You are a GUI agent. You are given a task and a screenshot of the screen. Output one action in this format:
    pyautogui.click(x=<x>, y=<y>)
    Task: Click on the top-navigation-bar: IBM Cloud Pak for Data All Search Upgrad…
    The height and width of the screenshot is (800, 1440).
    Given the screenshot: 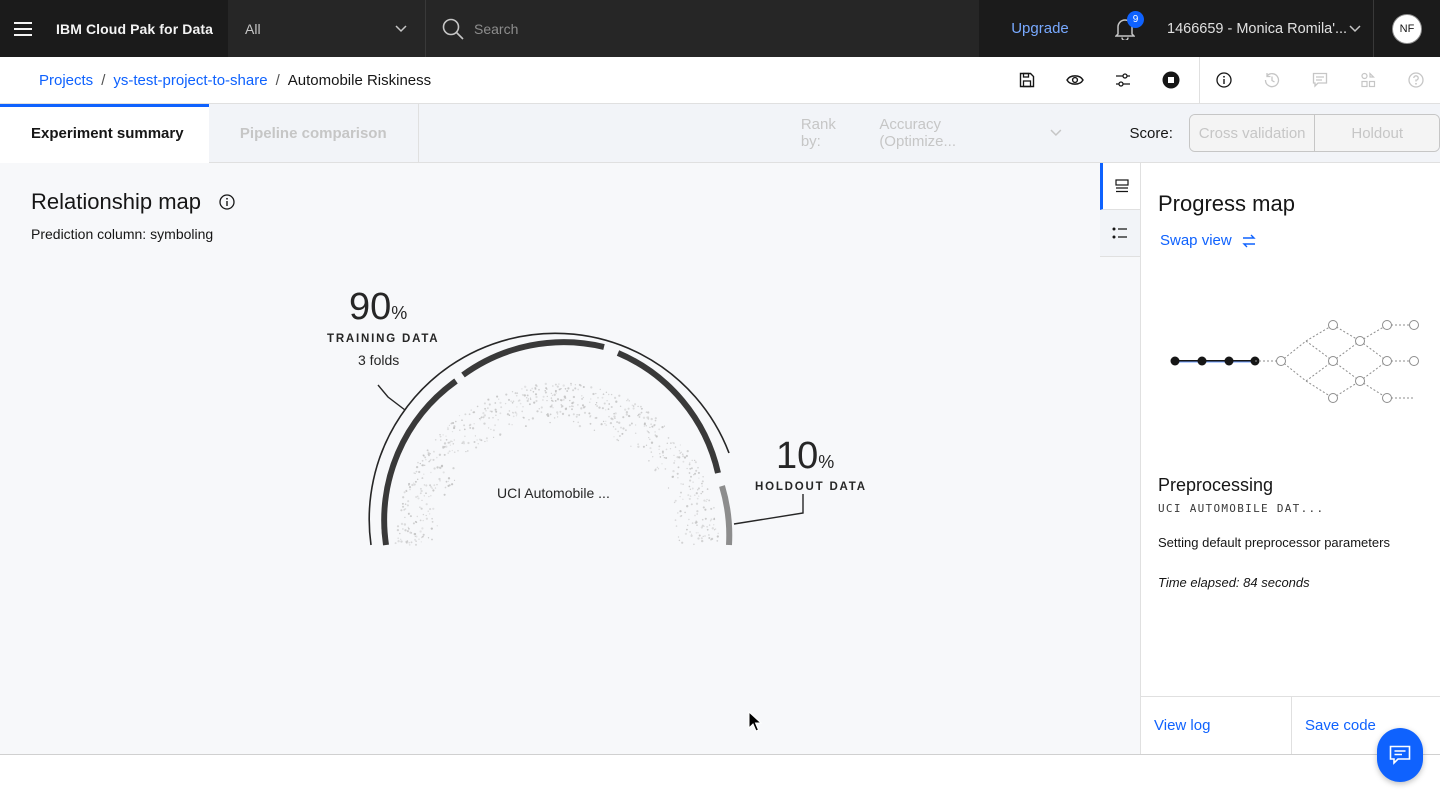 What is the action you would take?
    pyautogui.click(x=720, y=28)
    